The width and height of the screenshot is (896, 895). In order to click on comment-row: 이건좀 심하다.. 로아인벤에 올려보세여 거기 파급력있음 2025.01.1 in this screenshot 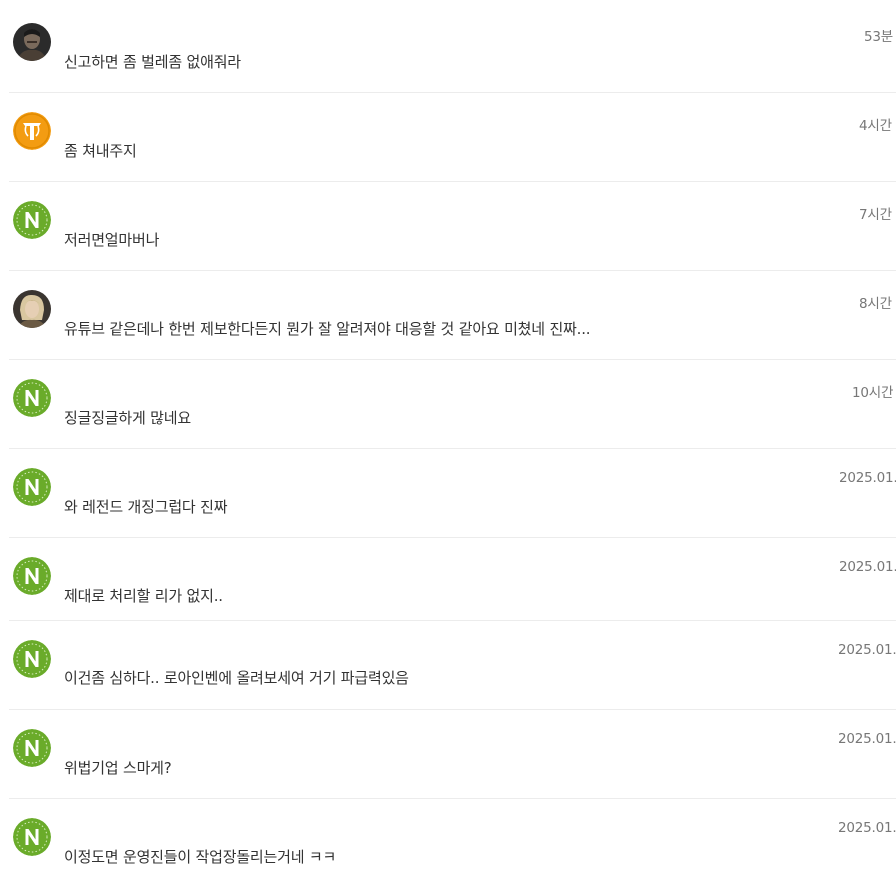, I will do `click(452, 665)`.